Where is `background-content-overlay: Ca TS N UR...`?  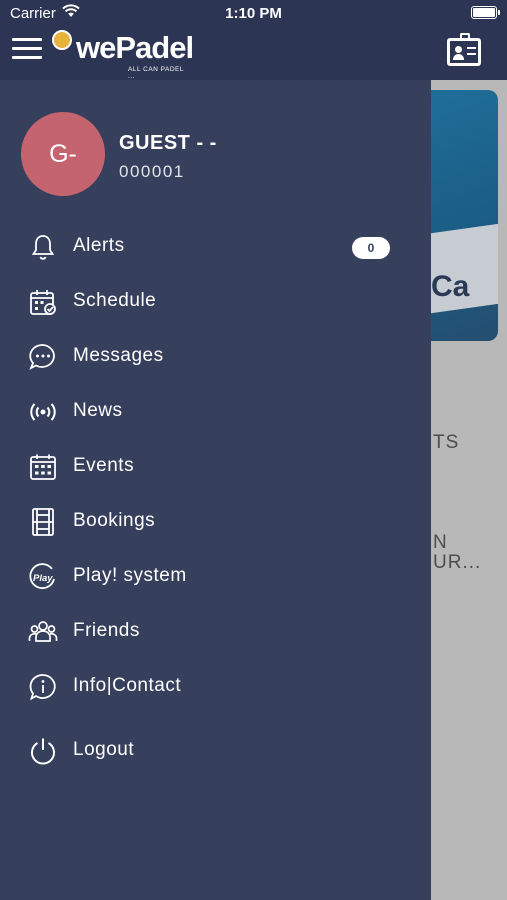 background-content-overlay: Ca TS N UR... is located at coordinates (469, 490).